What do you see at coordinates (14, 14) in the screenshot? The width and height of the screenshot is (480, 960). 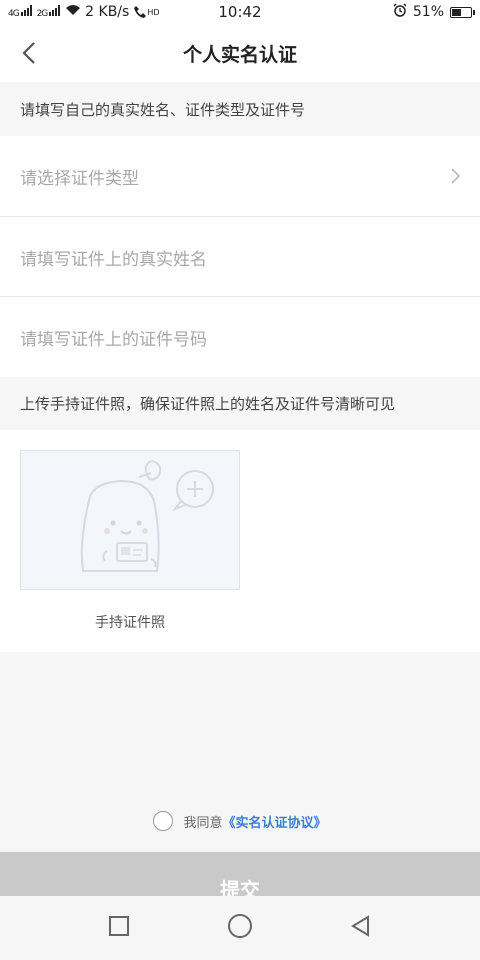 I see `sig1-label: 4G` at bounding box center [14, 14].